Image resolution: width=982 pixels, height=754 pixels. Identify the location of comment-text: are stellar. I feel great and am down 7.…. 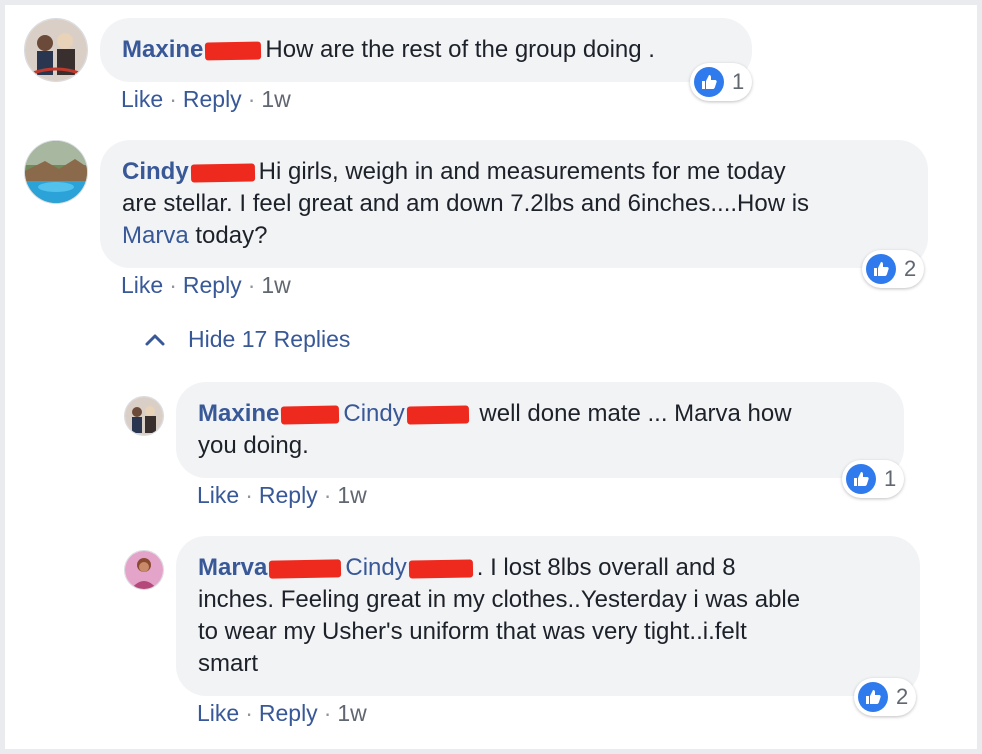
(466, 203).